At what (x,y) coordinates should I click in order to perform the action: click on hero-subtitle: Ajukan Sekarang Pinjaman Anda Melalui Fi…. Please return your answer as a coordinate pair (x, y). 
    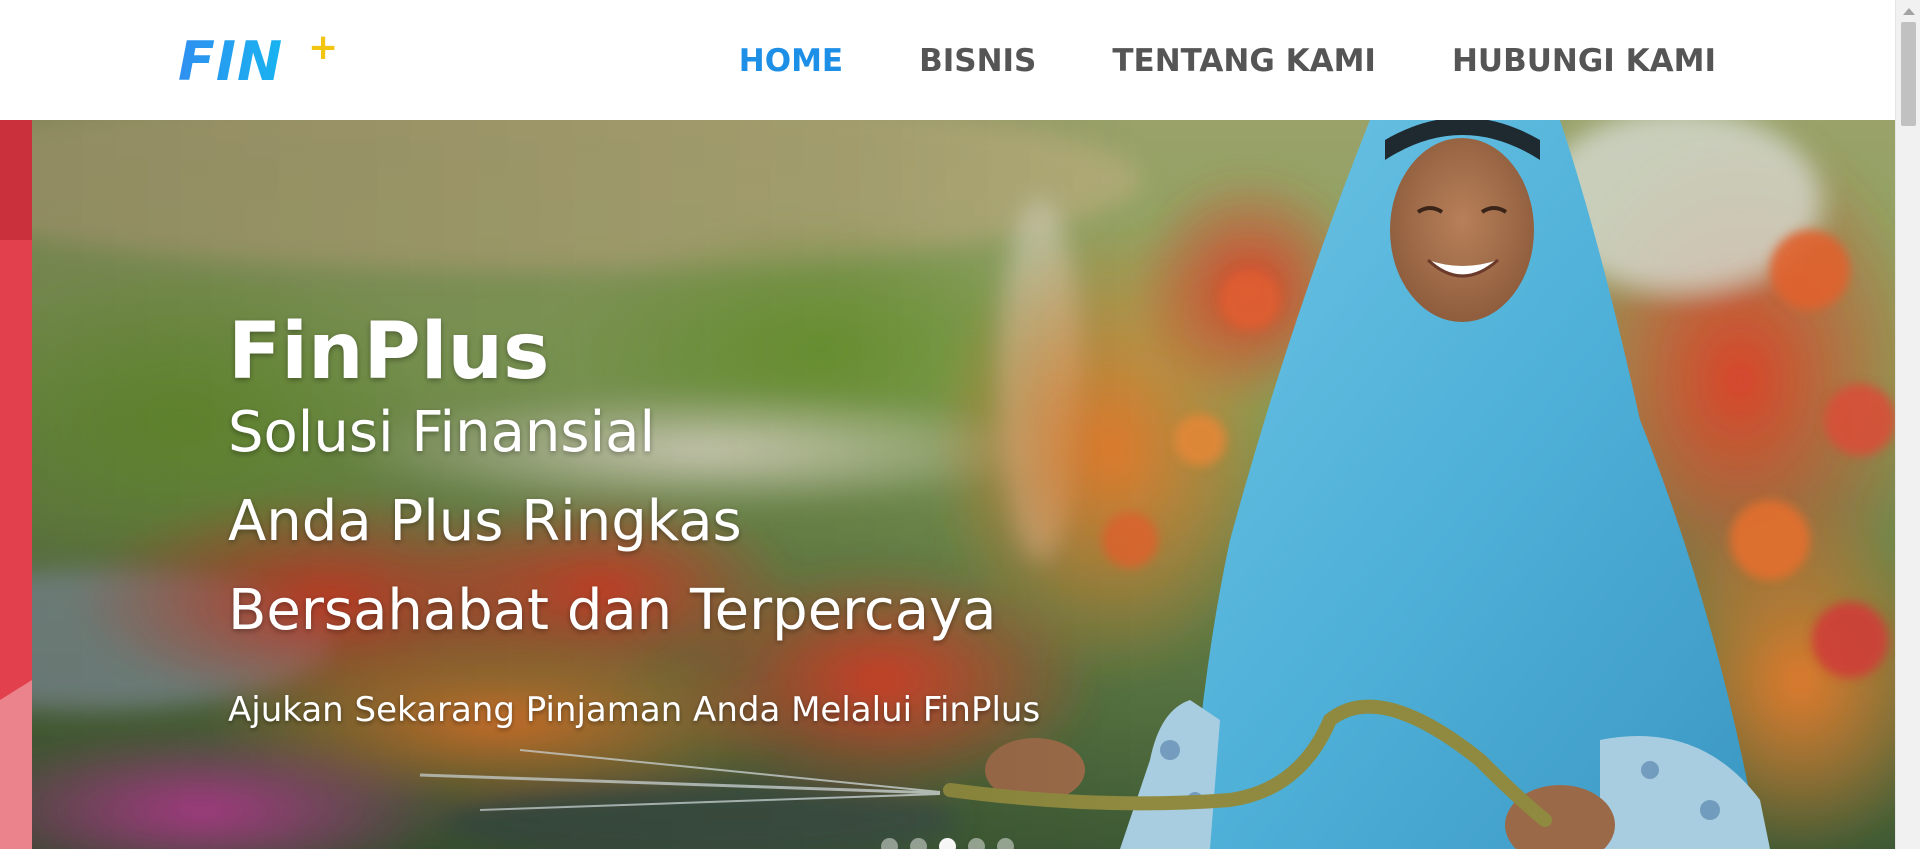
    Looking at the image, I should click on (634, 710).